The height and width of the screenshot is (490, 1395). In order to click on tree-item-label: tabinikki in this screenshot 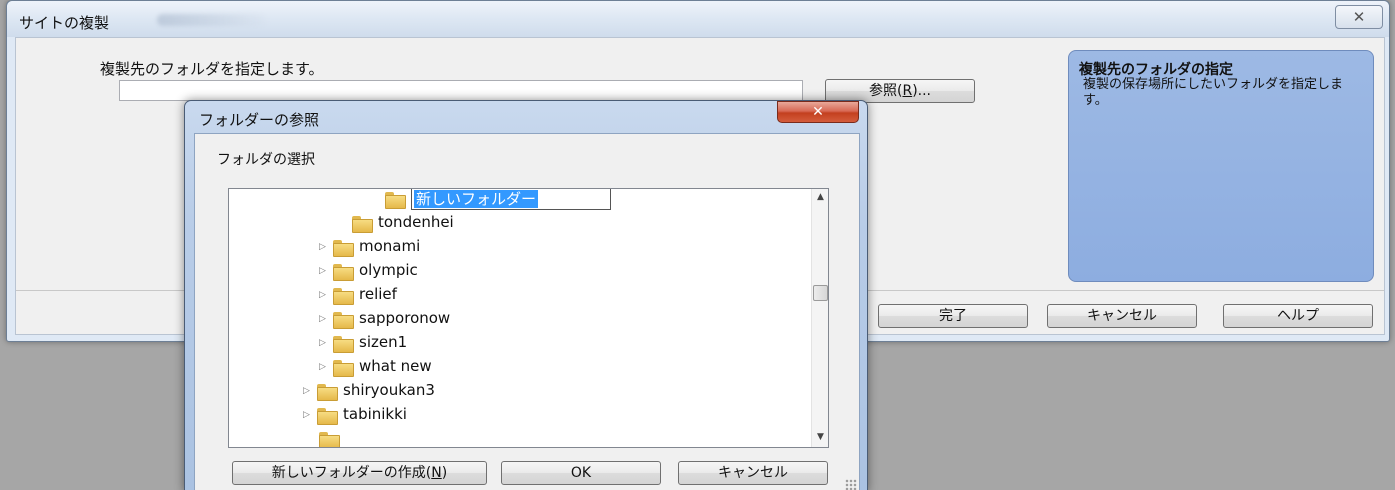, I will do `click(375, 414)`.